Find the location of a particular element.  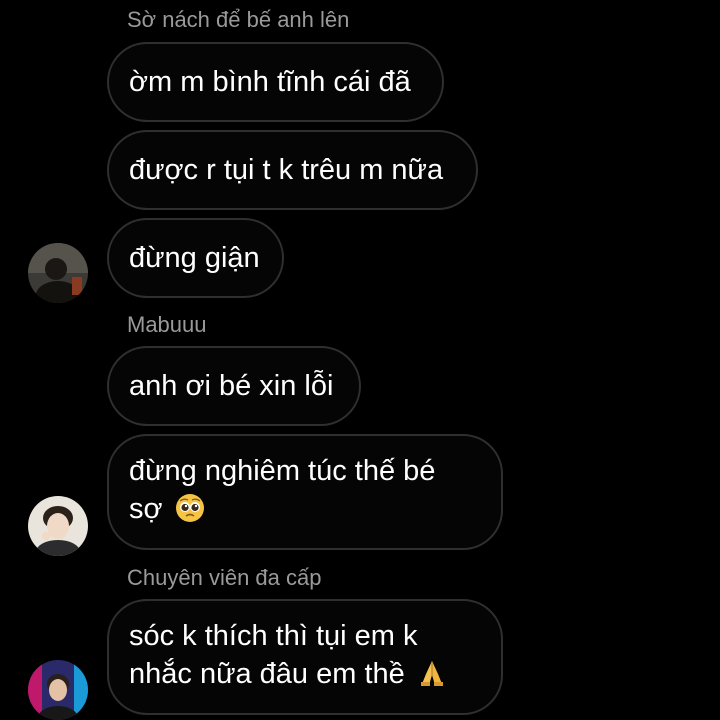

message-text: đừng giận is located at coordinates (194, 258).